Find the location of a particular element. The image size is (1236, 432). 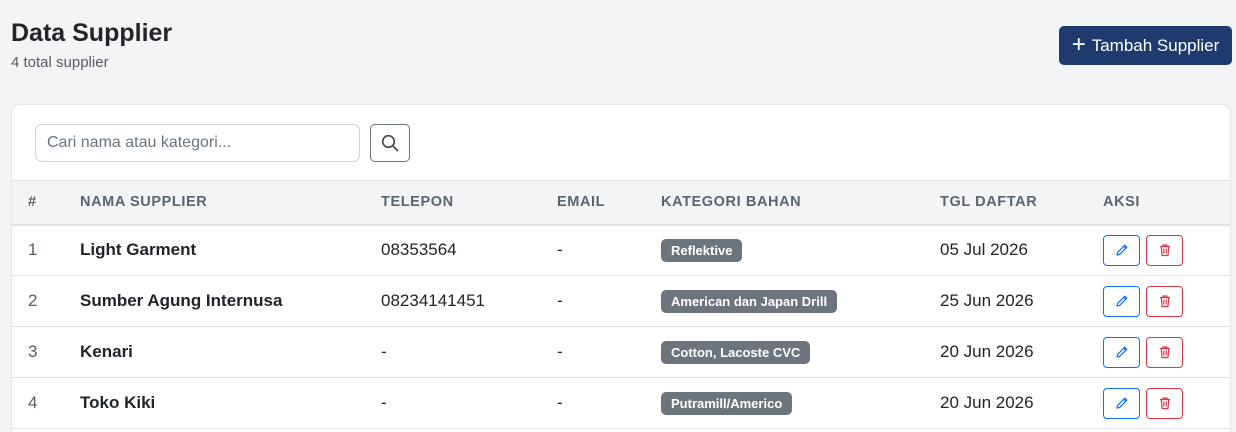

category-badge: American dan Japan Drill is located at coordinates (749, 301).